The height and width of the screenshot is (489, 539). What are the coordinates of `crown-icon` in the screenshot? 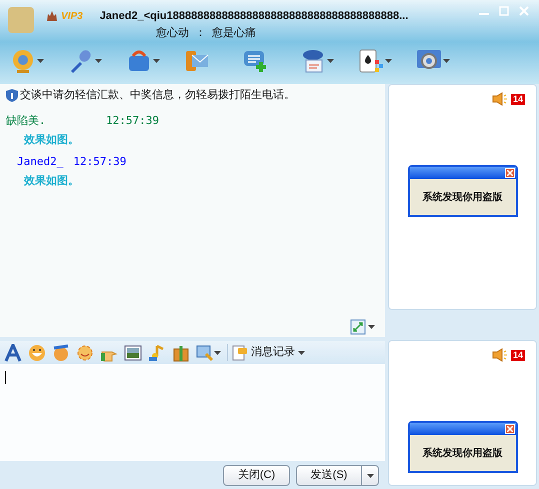 It's located at (52, 16).